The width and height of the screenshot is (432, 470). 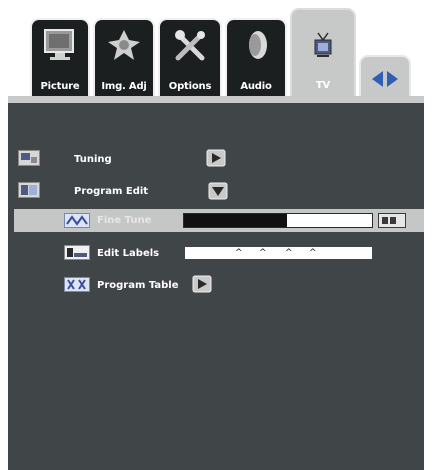 What do you see at coordinates (29, 192) in the screenshot?
I see `program-edit-icon` at bounding box center [29, 192].